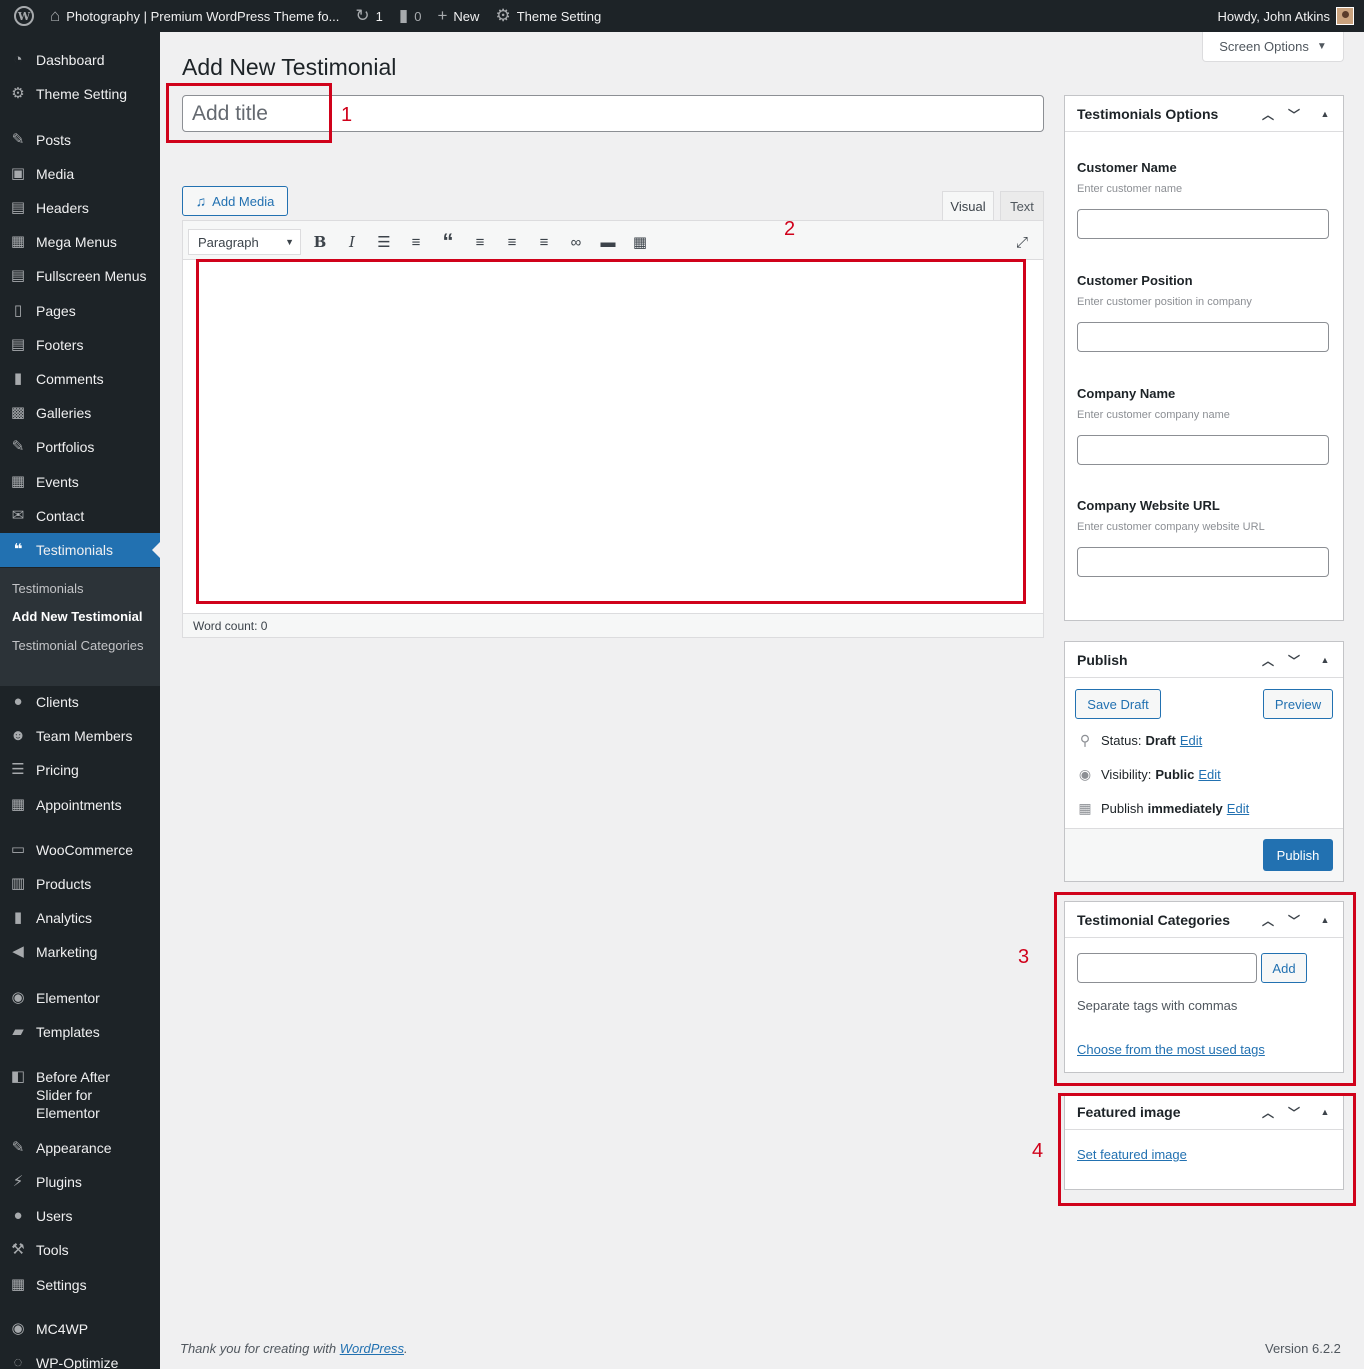  Describe the element at coordinates (18, 1076) in the screenshot. I see `before-after-icon: ◧` at that location.